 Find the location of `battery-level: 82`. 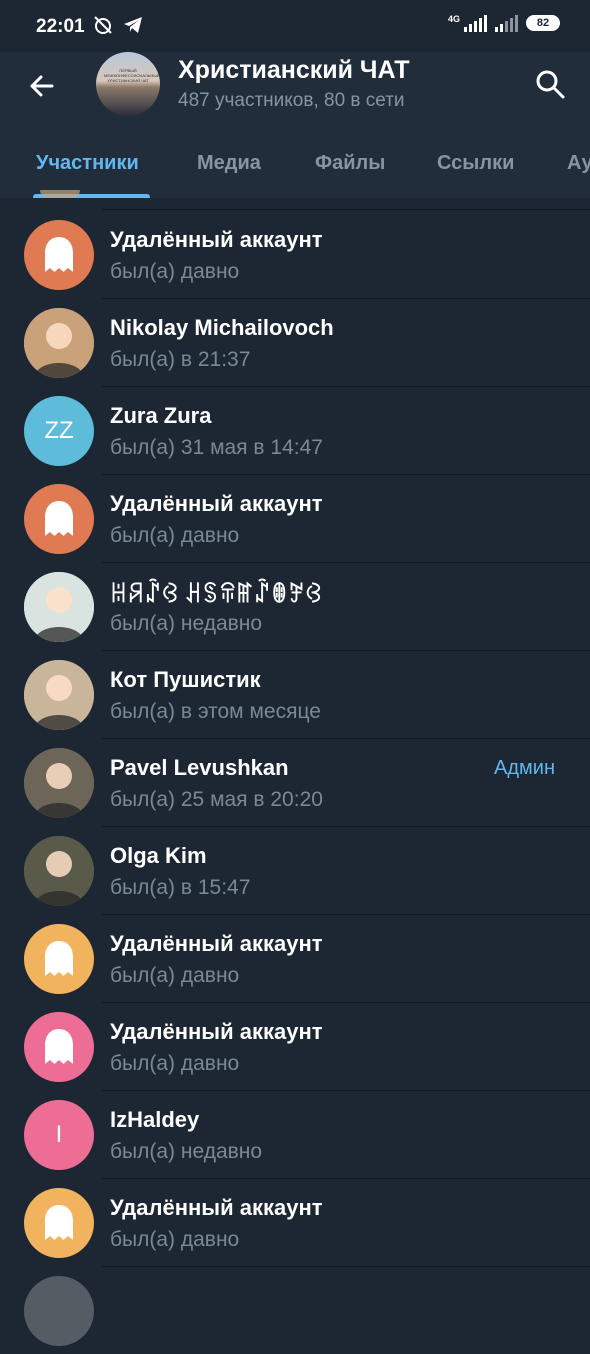

battery-level: 82 is located at coordinates (543, 23).